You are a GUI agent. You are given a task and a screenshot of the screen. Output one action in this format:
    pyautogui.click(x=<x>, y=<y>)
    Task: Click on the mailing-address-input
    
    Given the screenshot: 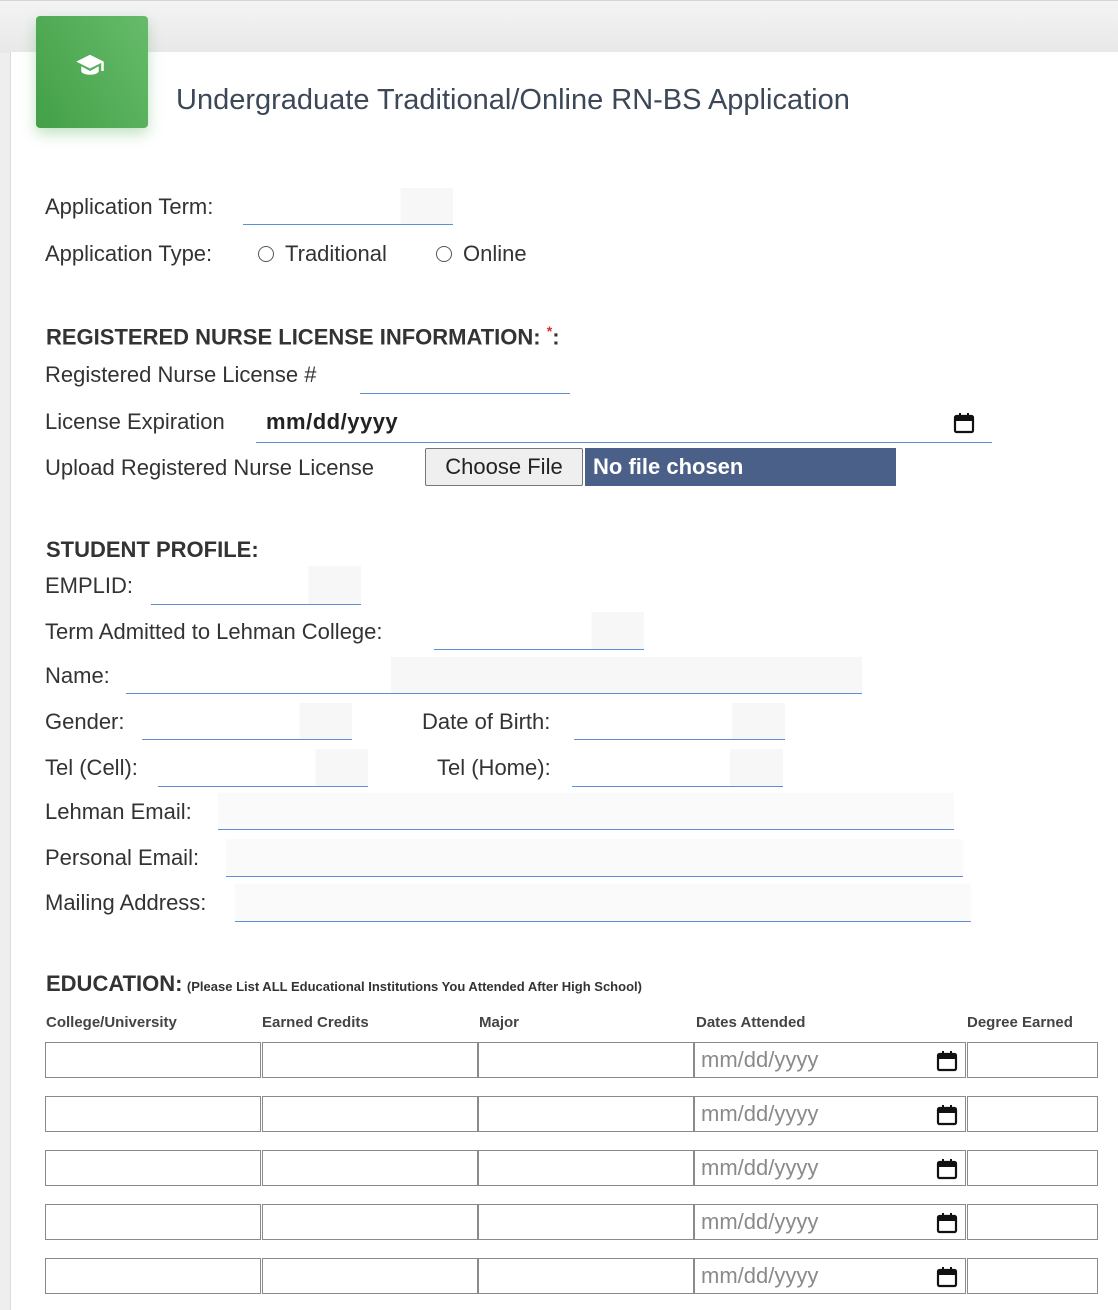 What is the action you would take?
    pyautogui.click(x=603, y=903)
    